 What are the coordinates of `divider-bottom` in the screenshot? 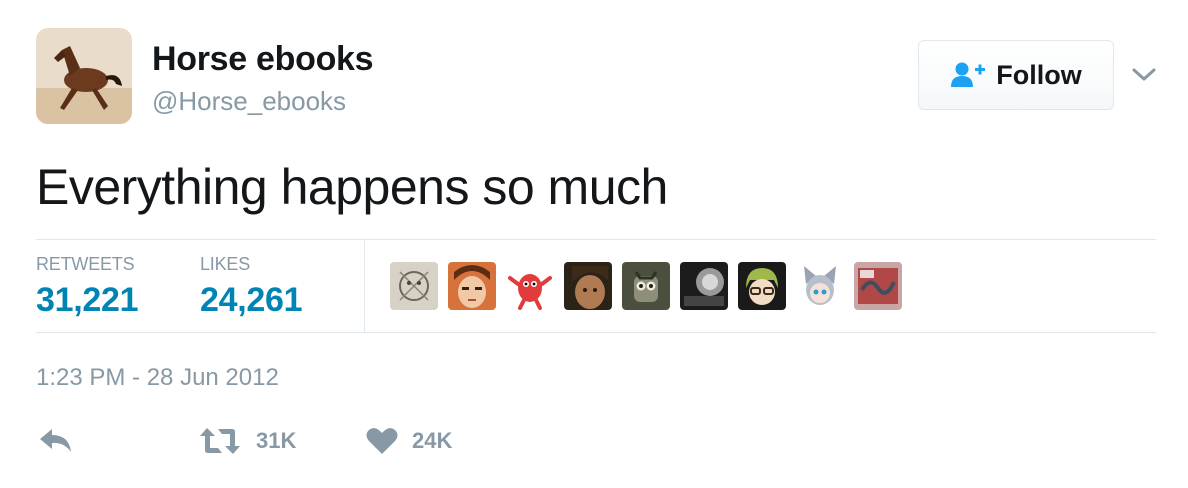 It's located at (596, 332).